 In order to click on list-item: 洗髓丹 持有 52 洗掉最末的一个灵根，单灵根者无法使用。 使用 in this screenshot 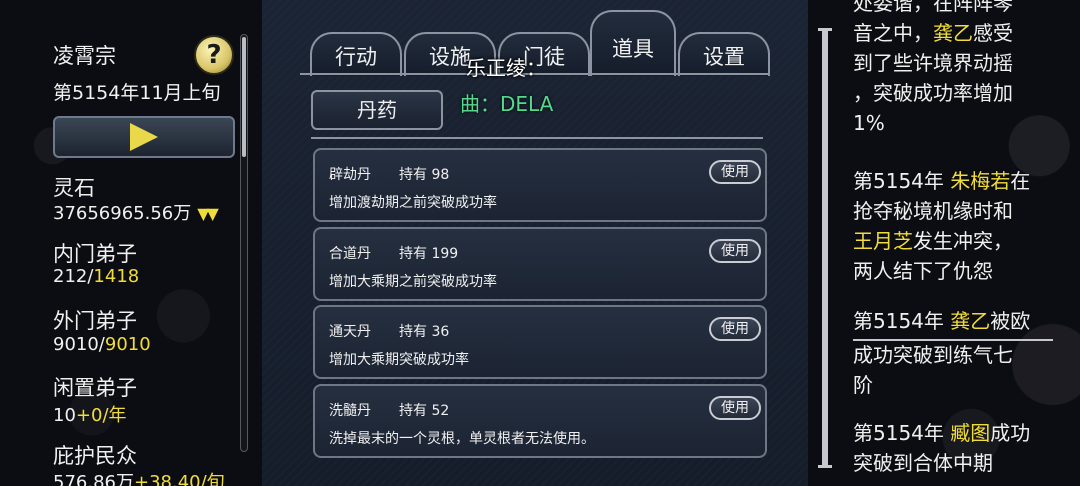, I will do `click(540, 421)`.